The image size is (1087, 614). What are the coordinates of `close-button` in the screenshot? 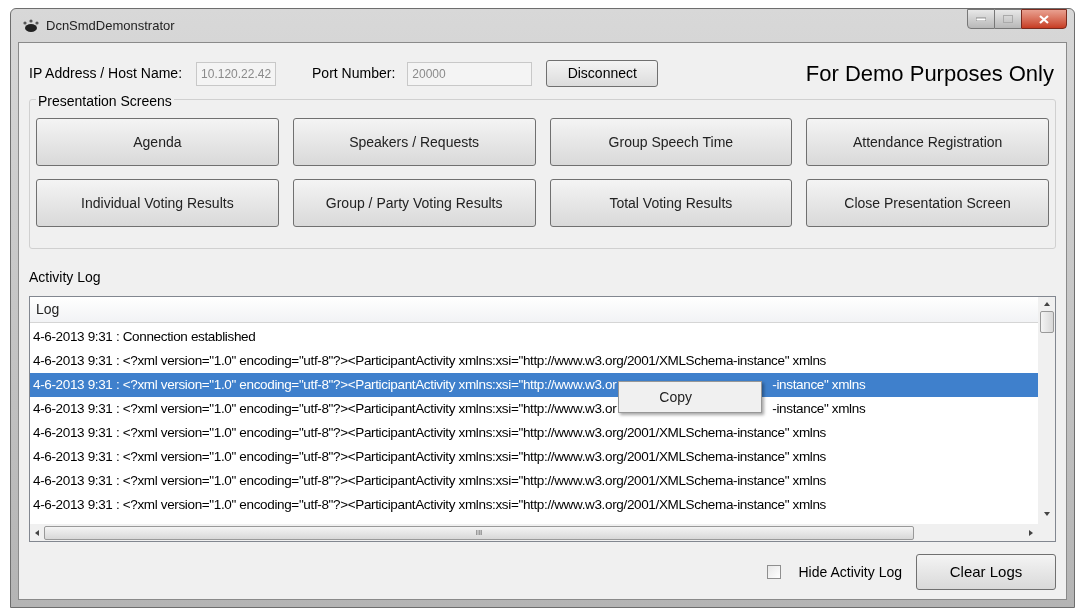 It's located at (1044, 19).